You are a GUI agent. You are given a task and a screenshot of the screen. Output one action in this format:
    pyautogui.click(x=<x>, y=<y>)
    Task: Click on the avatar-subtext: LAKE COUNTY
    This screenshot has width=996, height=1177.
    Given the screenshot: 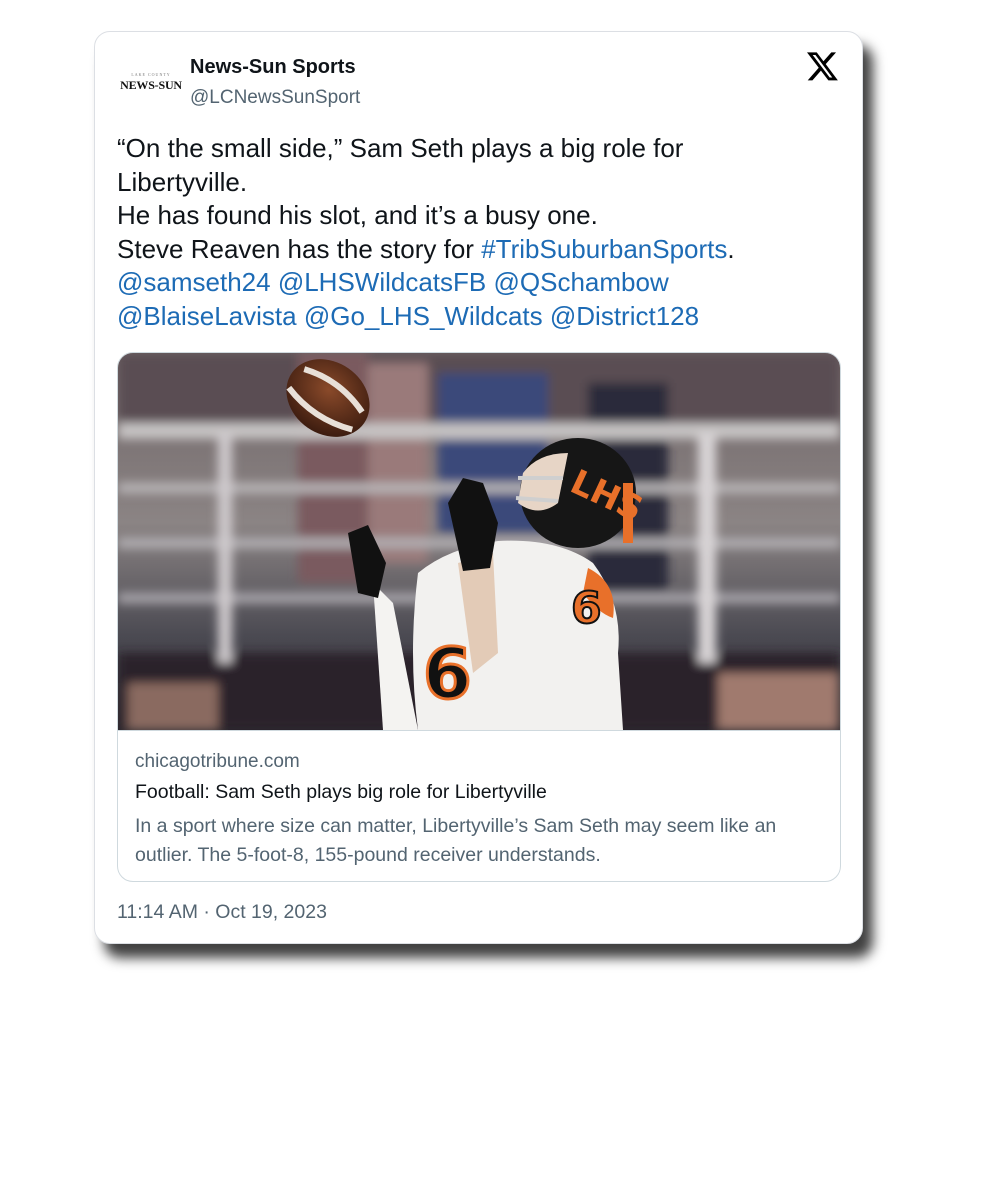 What is the action you would take?
    pyautogui.click(x=151, y=74)
    